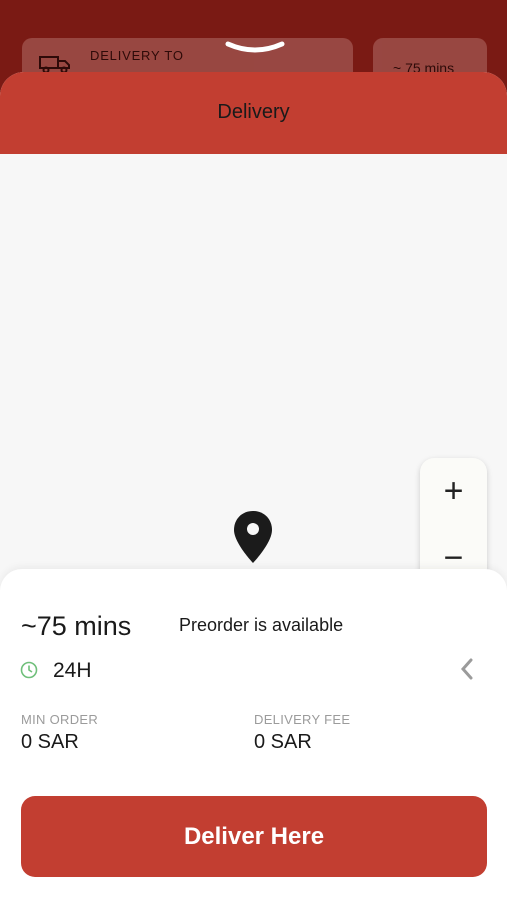 Image resolution: width=507 pixels, height=900 pixels. I want to click on sheet-header: Delivery, so click(253, 113).